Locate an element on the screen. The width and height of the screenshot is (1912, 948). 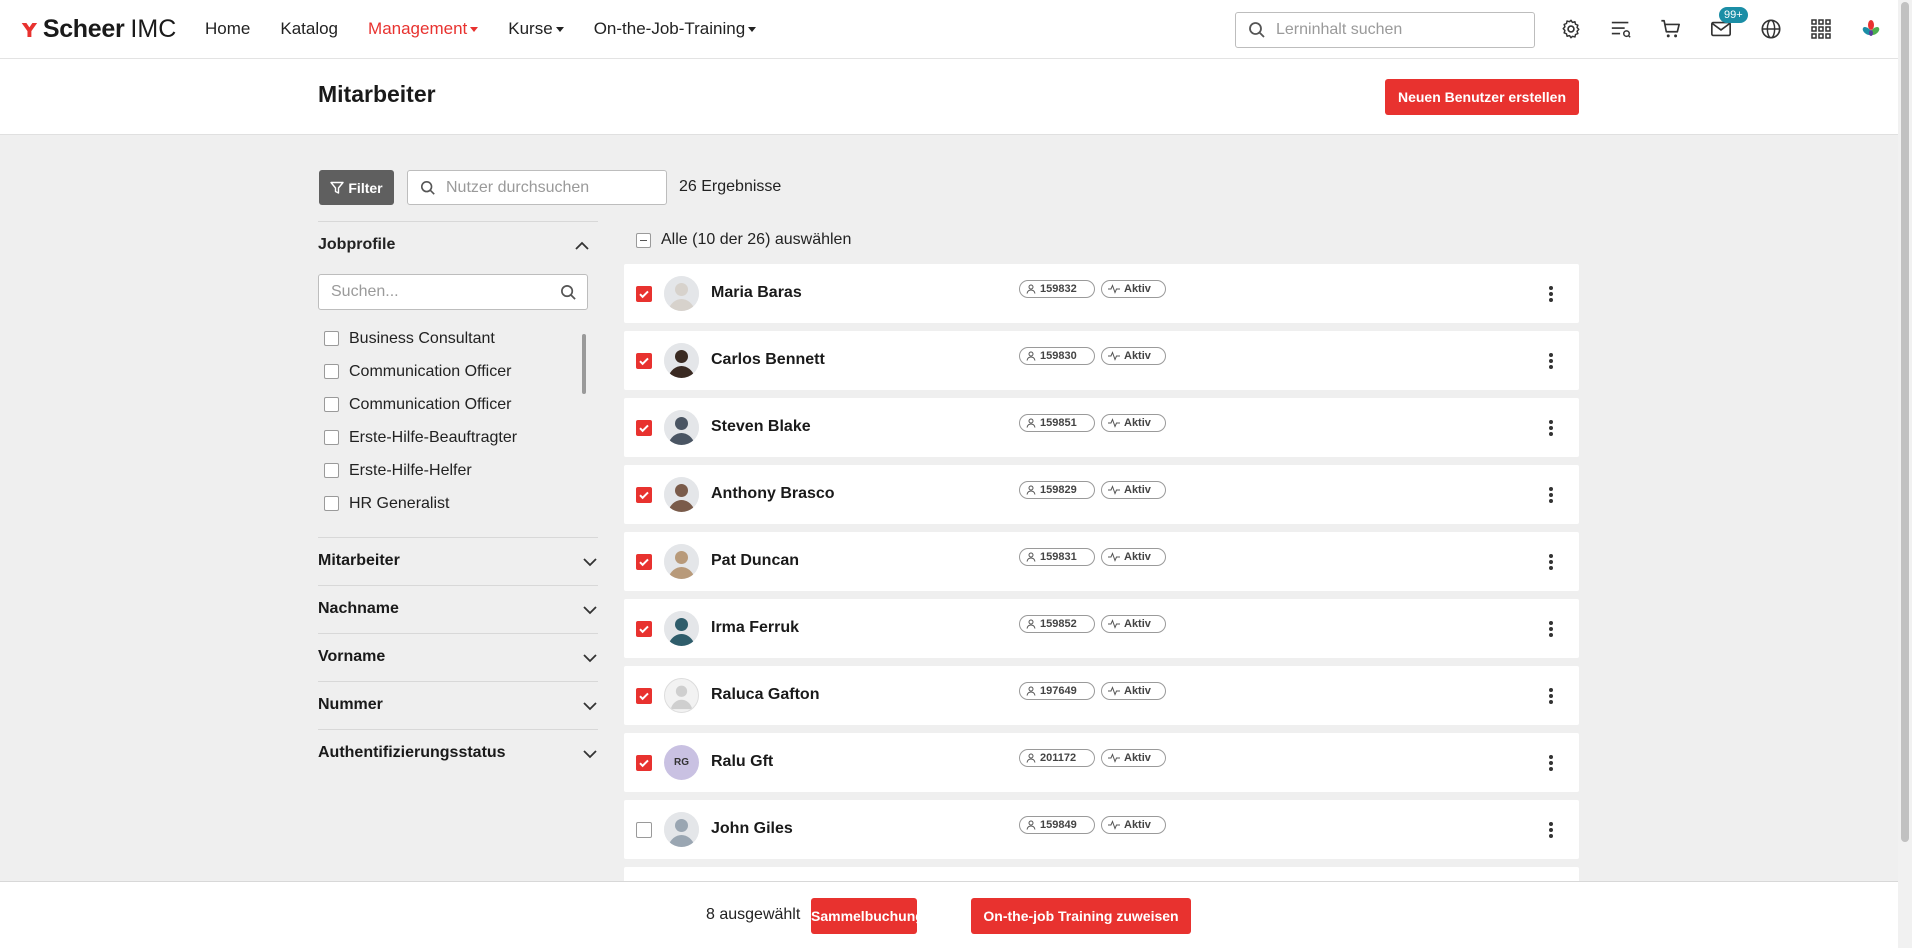
user-row: Steven Blake 159851 Aktiv is located at coordinates (1101, 427).